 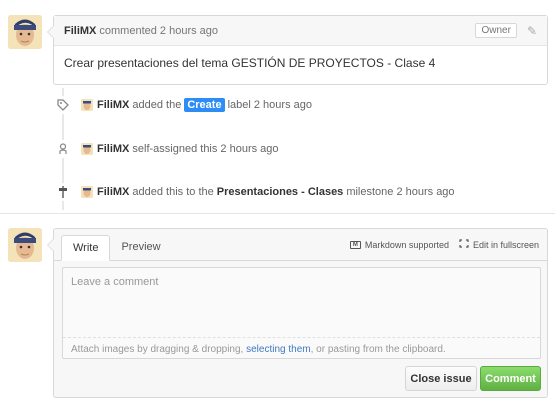 I want to click on timeline-event: FiliMX self-assigned this 2 hours ago, so click(x=166, y=149).